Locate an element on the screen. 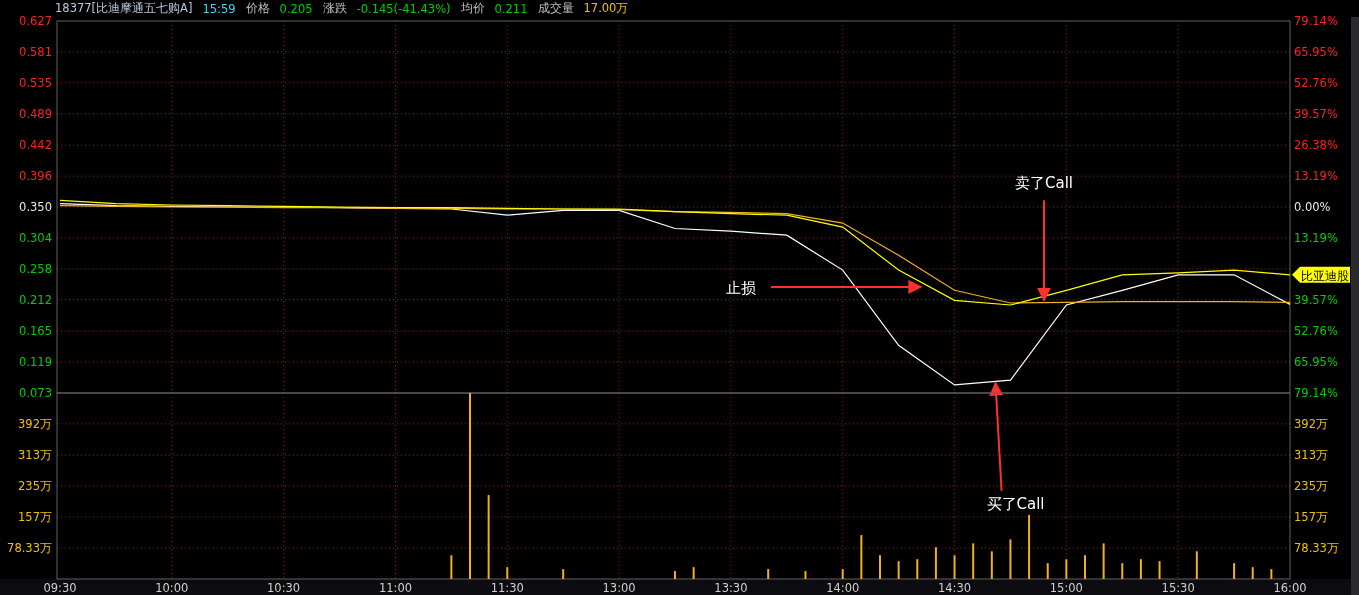 The height and width of the screenshot is (595, 1359). field-label: 均价 is located at coordinates (472, 8).